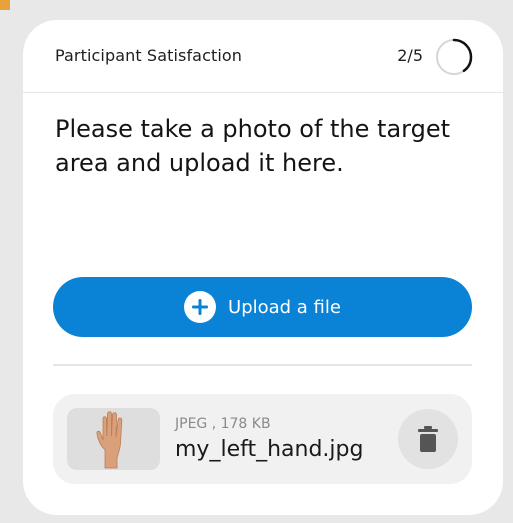 The height and width of the screenshot is (523, 513). I want to click on card-header: Participant Satisfaction 2/5, so click(263, 56).